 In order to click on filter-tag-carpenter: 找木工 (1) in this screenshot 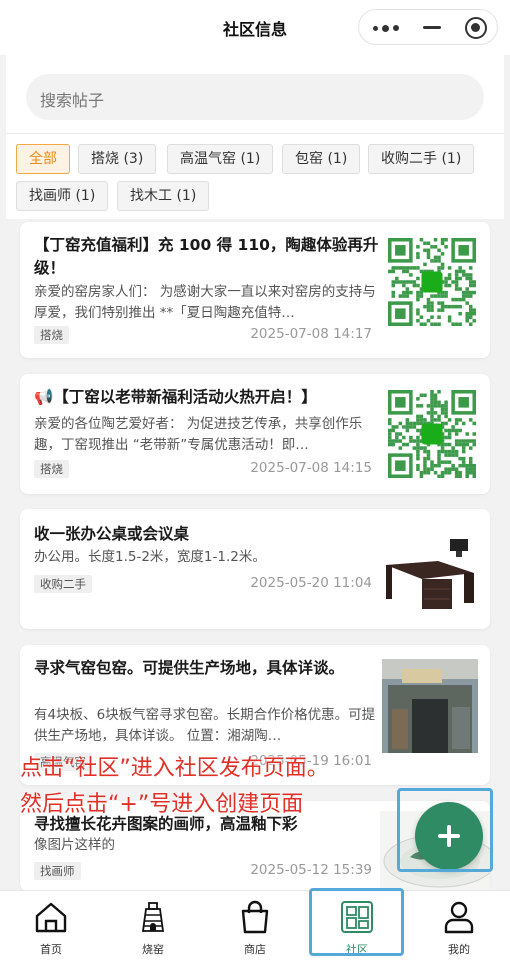, I will do `click(163, 196)`.